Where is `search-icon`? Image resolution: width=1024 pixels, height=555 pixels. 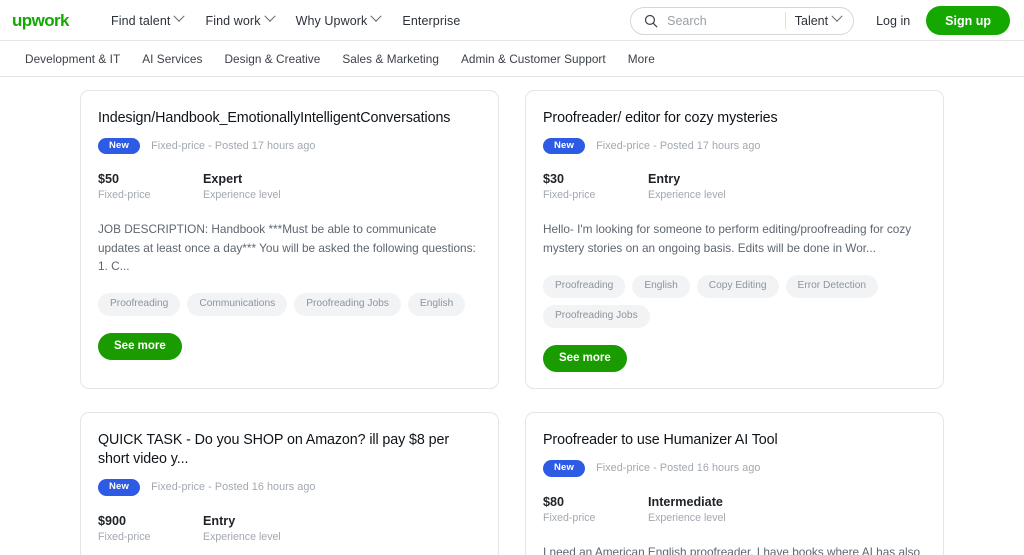 search-icon is located at coordinates (651, 21).